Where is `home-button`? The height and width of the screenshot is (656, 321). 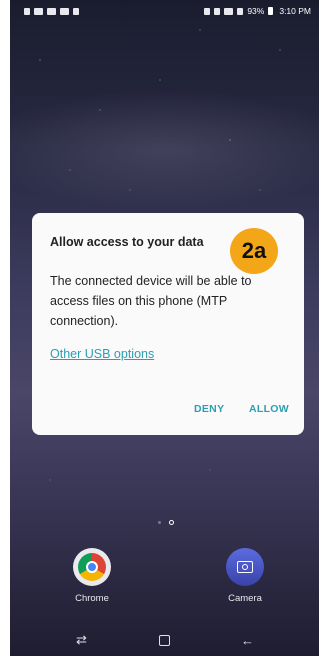
home-button is located at coordinates (165, 640).